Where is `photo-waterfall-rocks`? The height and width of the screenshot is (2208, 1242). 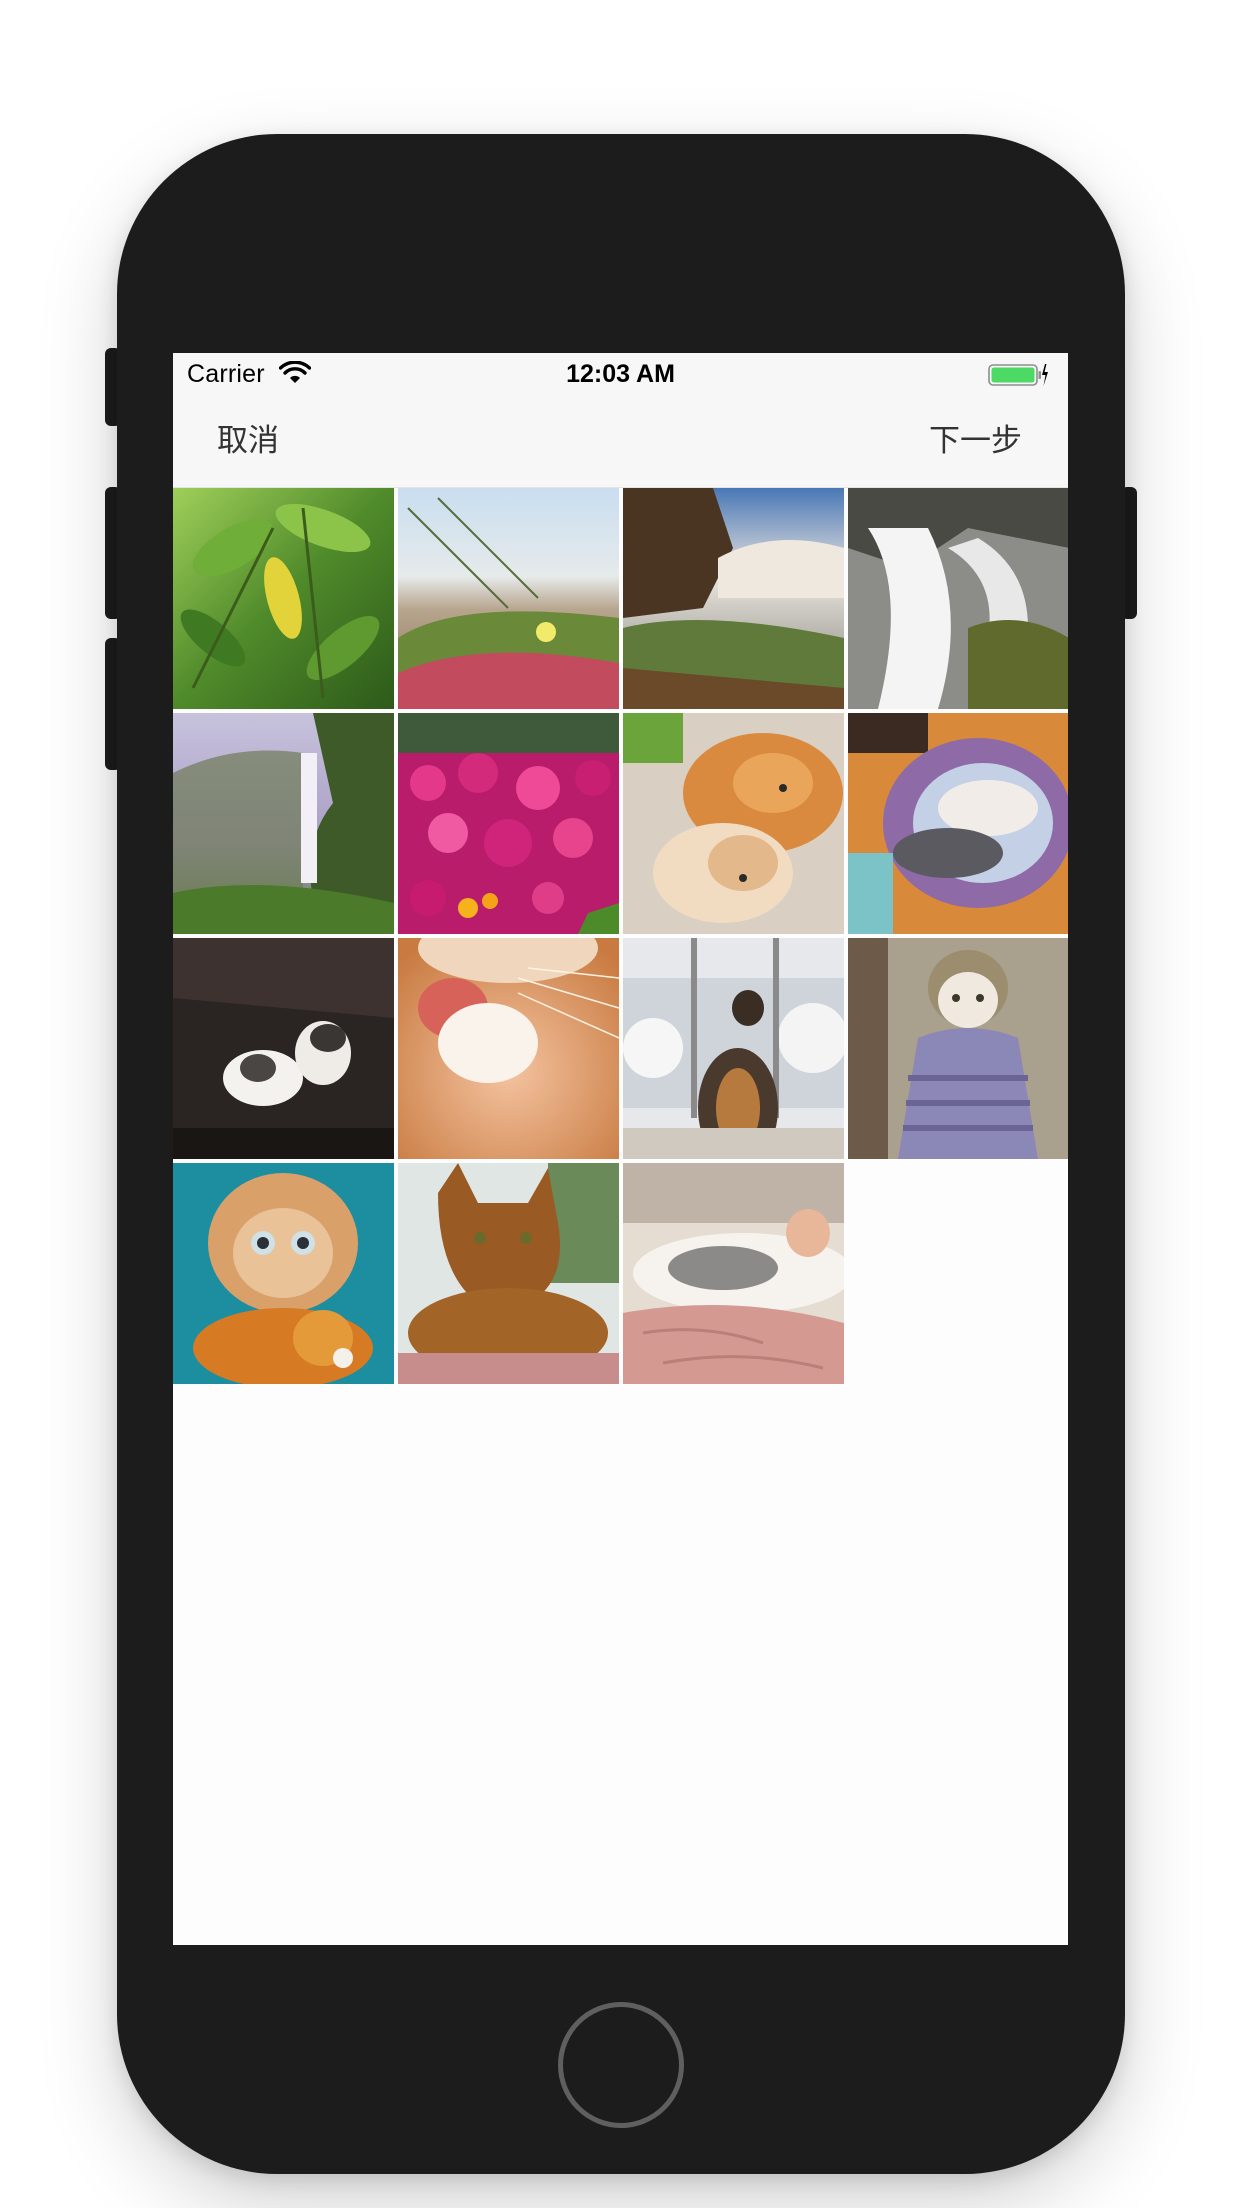
photo-waterfall-rocks is located at coordinates (958, 598).